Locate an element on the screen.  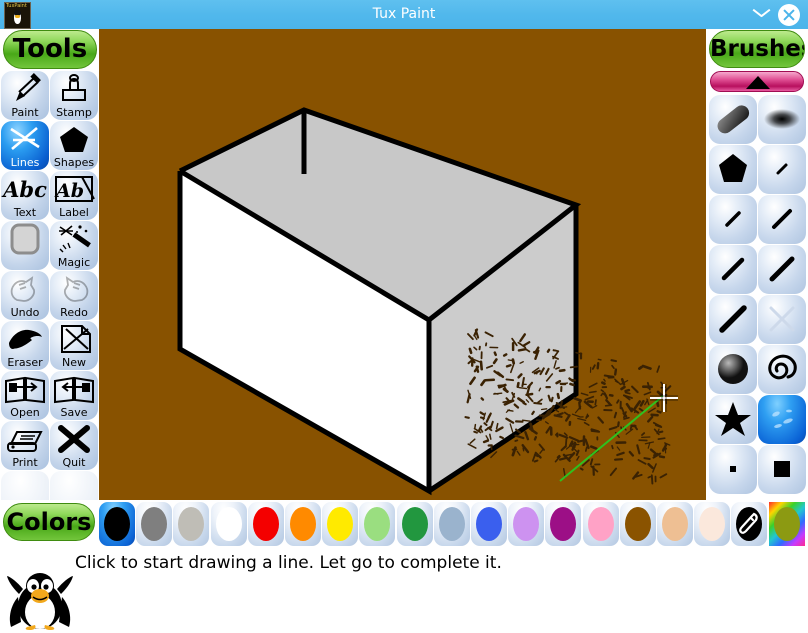
tool-button-label: Undo is located at coordinates (25, 312).